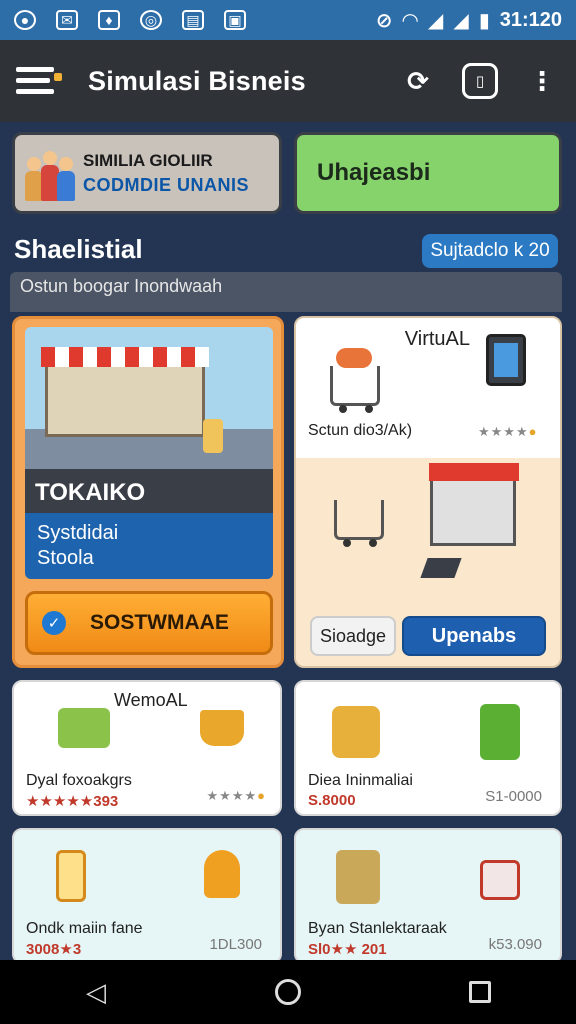 This screenshot has height=1024, width=576. Describe the element at coordinates (428, 748) in the screenshot. I see `list-item: Diea Ininmaliai S.8000 S1-0000` at that location.